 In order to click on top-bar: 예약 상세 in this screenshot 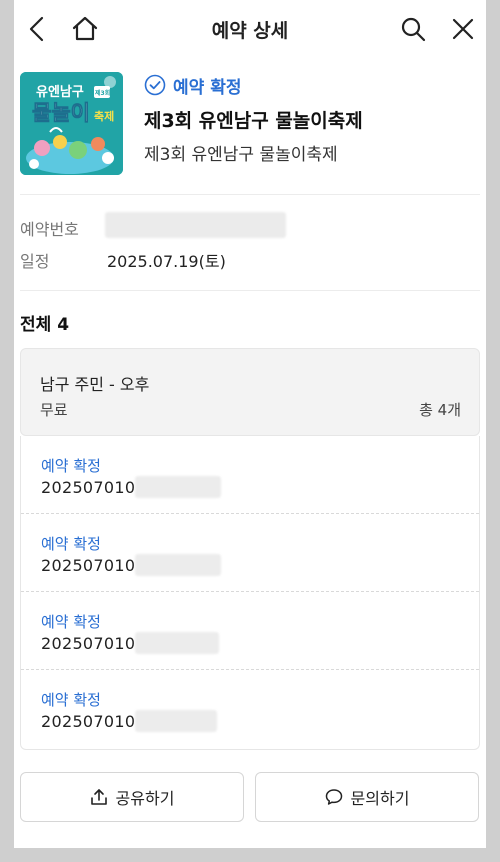, I will do `click(250, 29)`.